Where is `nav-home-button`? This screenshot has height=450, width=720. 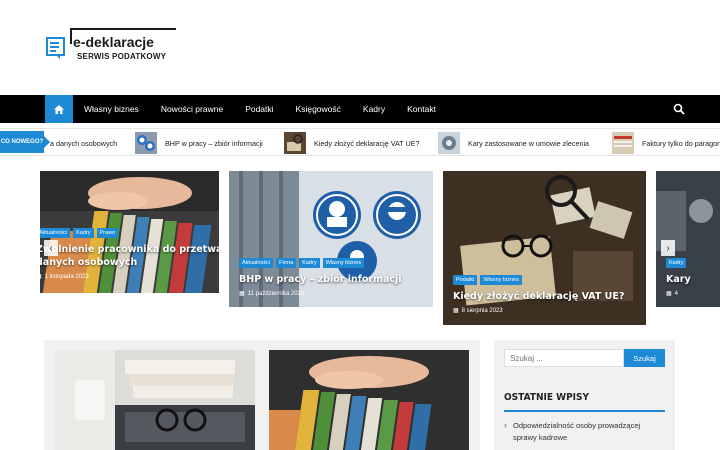 nav-home-button is located at coordinates (59, 109).